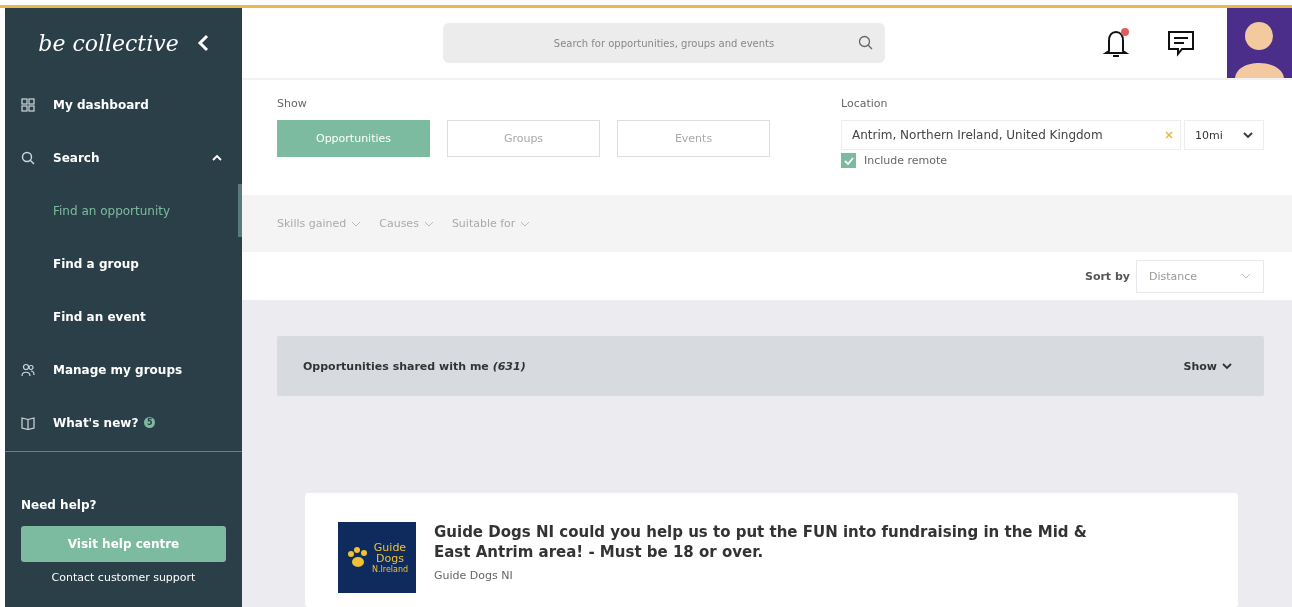 This screenshot has width=1292, height=607. I want to click on logo: be collective, so click(108, 43).